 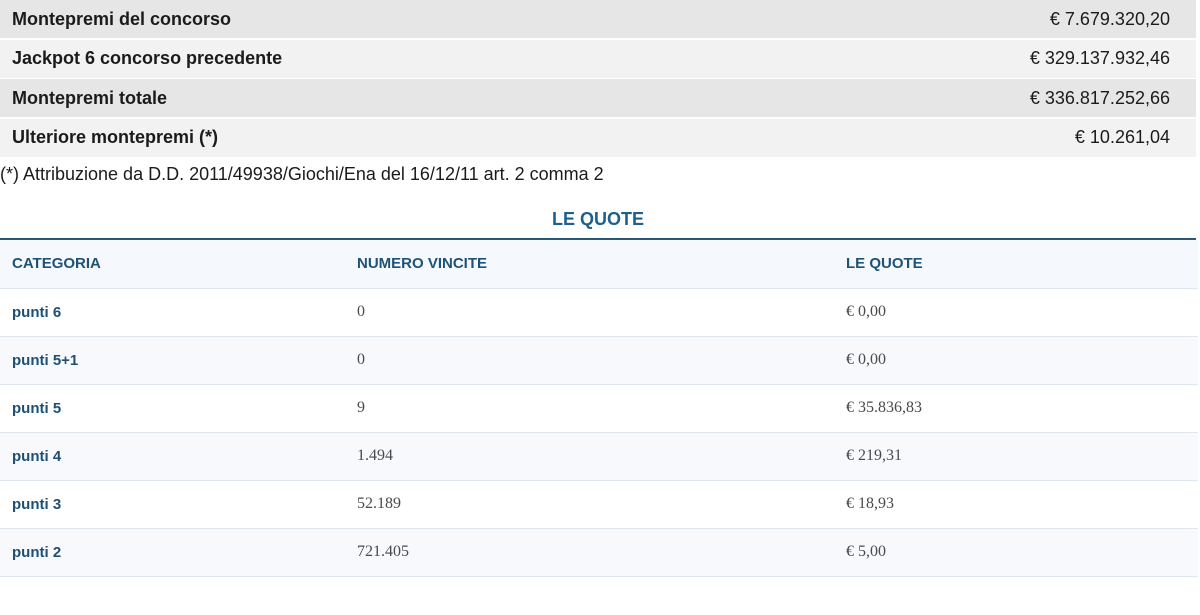 I want to click on quota-cell: € 35.836,83, so click(x=1016, y=408).